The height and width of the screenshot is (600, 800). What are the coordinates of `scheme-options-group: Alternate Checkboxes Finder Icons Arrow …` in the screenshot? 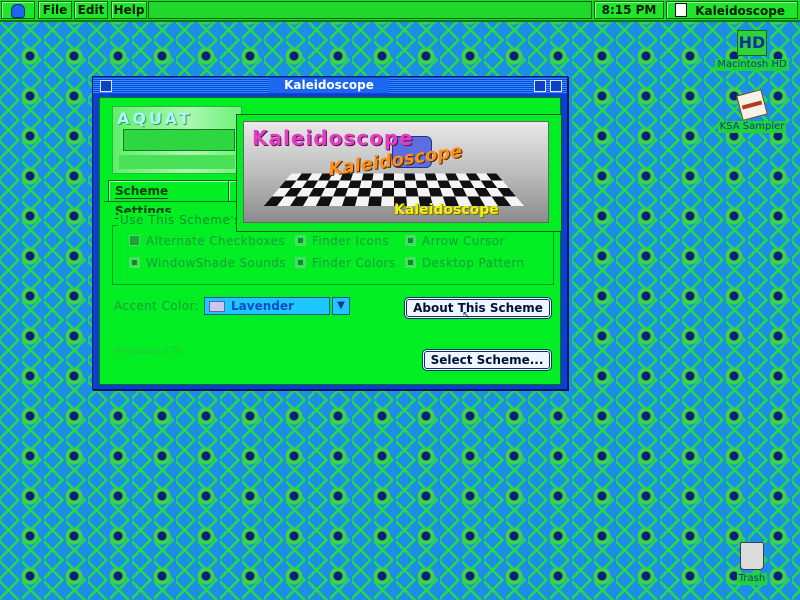 It's located at (333, 255).